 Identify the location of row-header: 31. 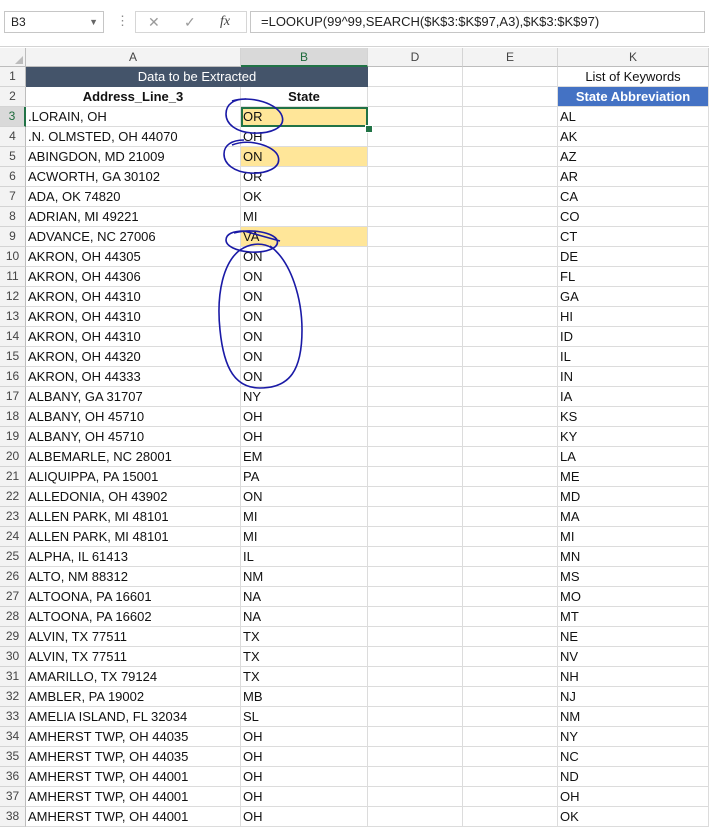
(13, 677).